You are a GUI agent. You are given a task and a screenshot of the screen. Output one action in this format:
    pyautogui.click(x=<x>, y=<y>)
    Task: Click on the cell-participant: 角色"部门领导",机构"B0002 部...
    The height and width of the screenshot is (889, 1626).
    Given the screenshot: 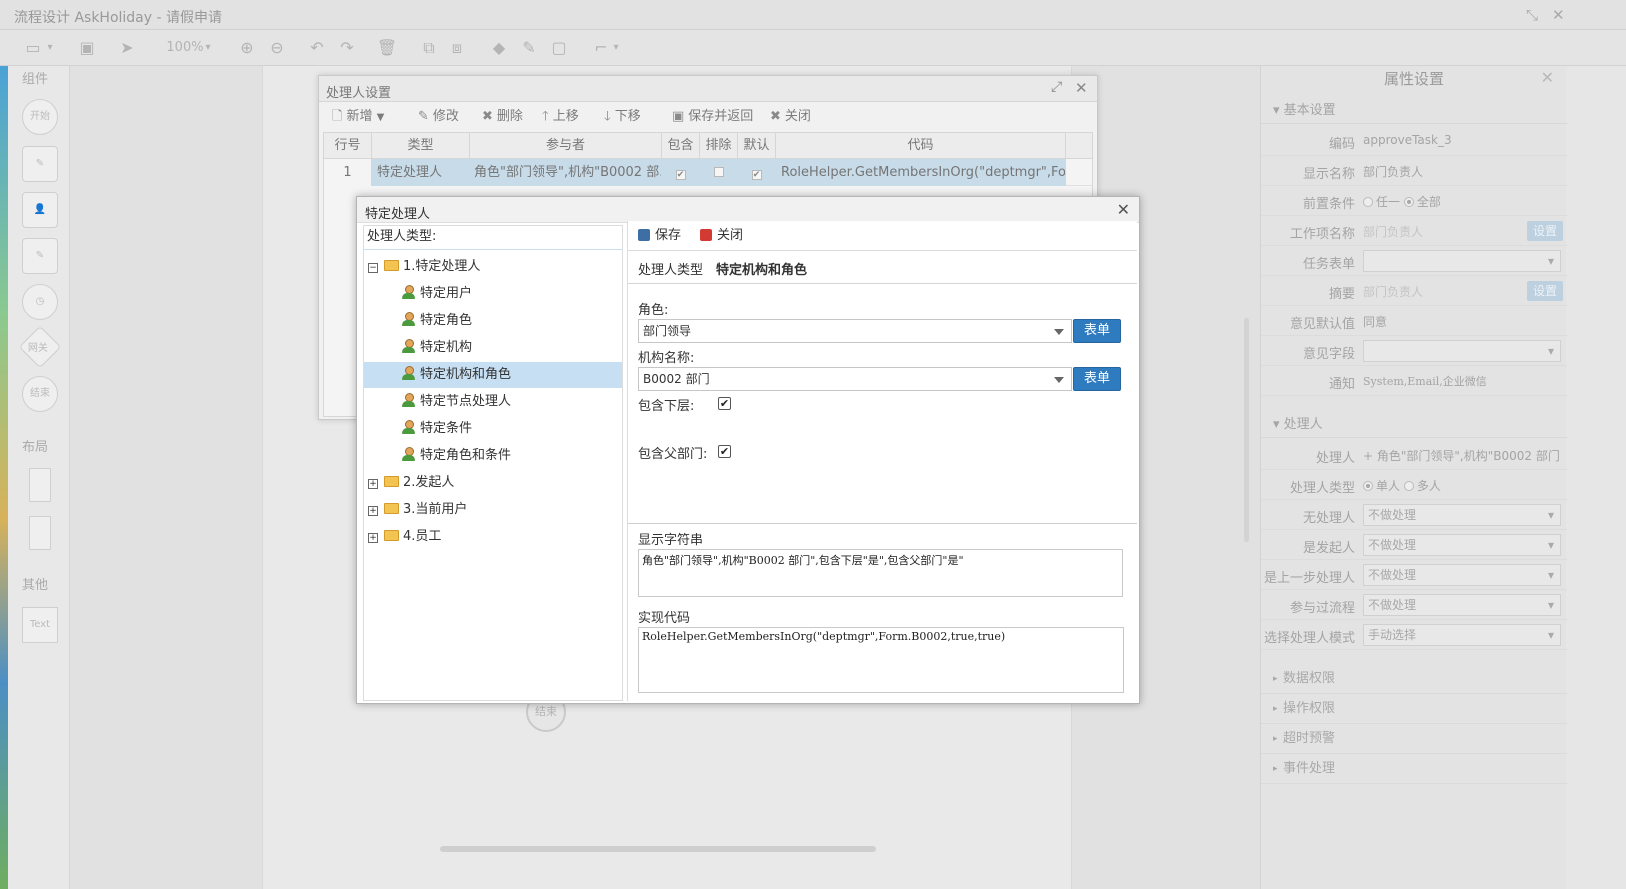 What is the action you would take?
    pyautogui.click(x=566, y=172)
    